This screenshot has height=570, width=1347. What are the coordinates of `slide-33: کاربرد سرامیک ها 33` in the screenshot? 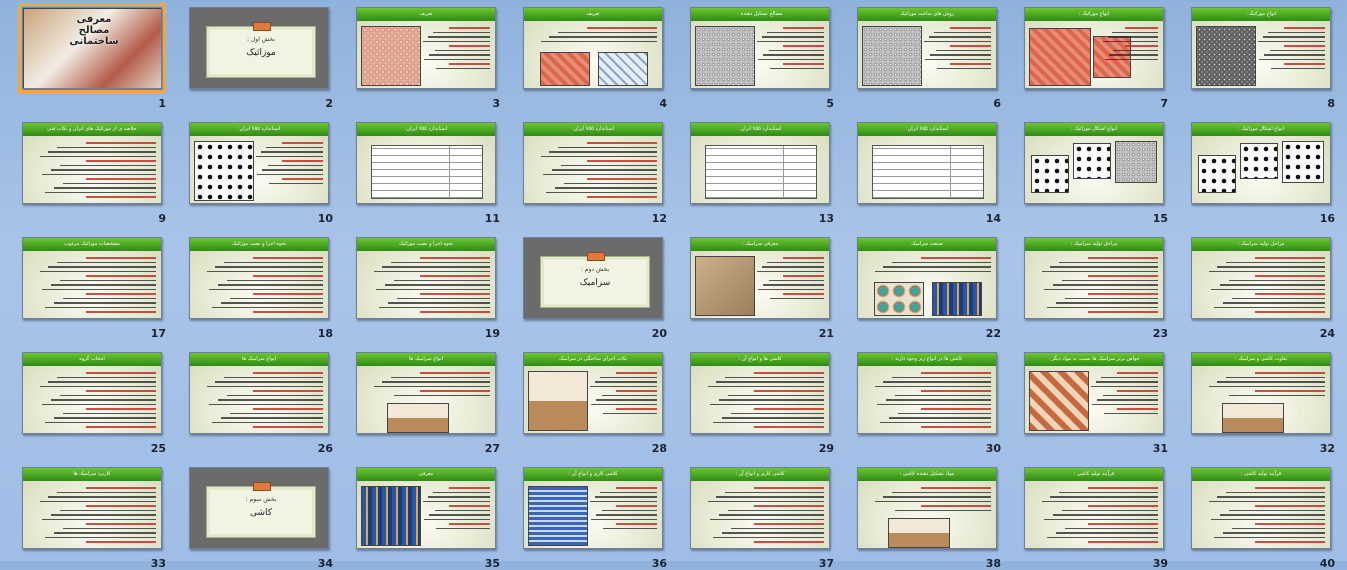 It's located at (94, 518).